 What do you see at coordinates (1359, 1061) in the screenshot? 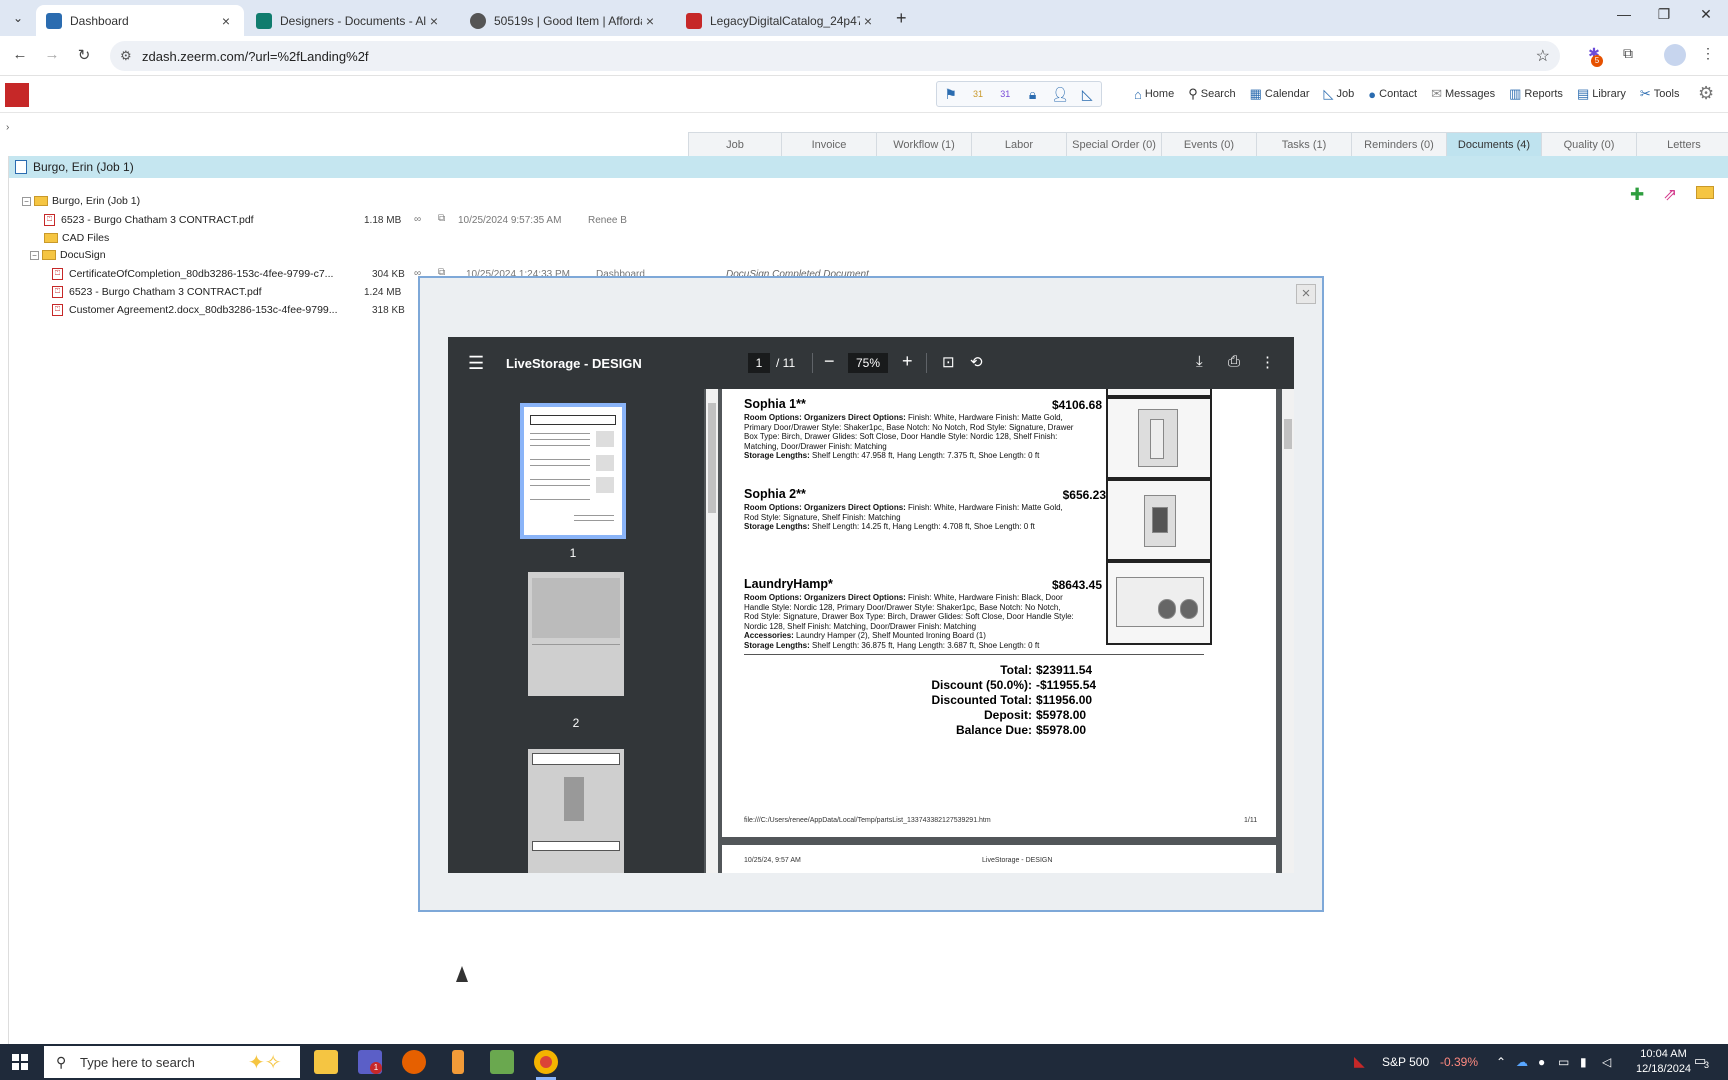
I see `stock-chart-icon: ◣` at bounding box center [1359, 1061].